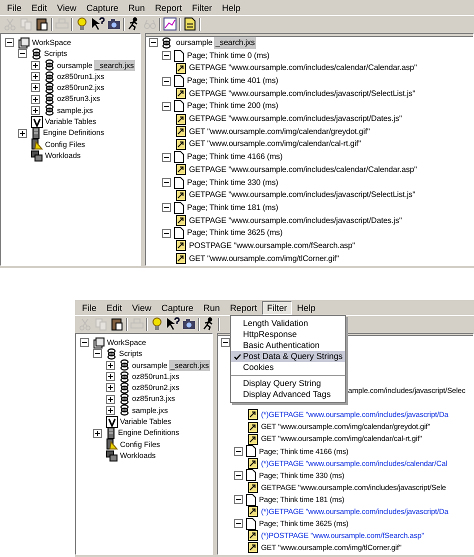 The height and width of the screenshot is (557, 474). What do you see at coordinates (235, 233) in the screenshot?
I see `page-label: Page; Think time 3625 (ms)` at bounding box center [235, 233].